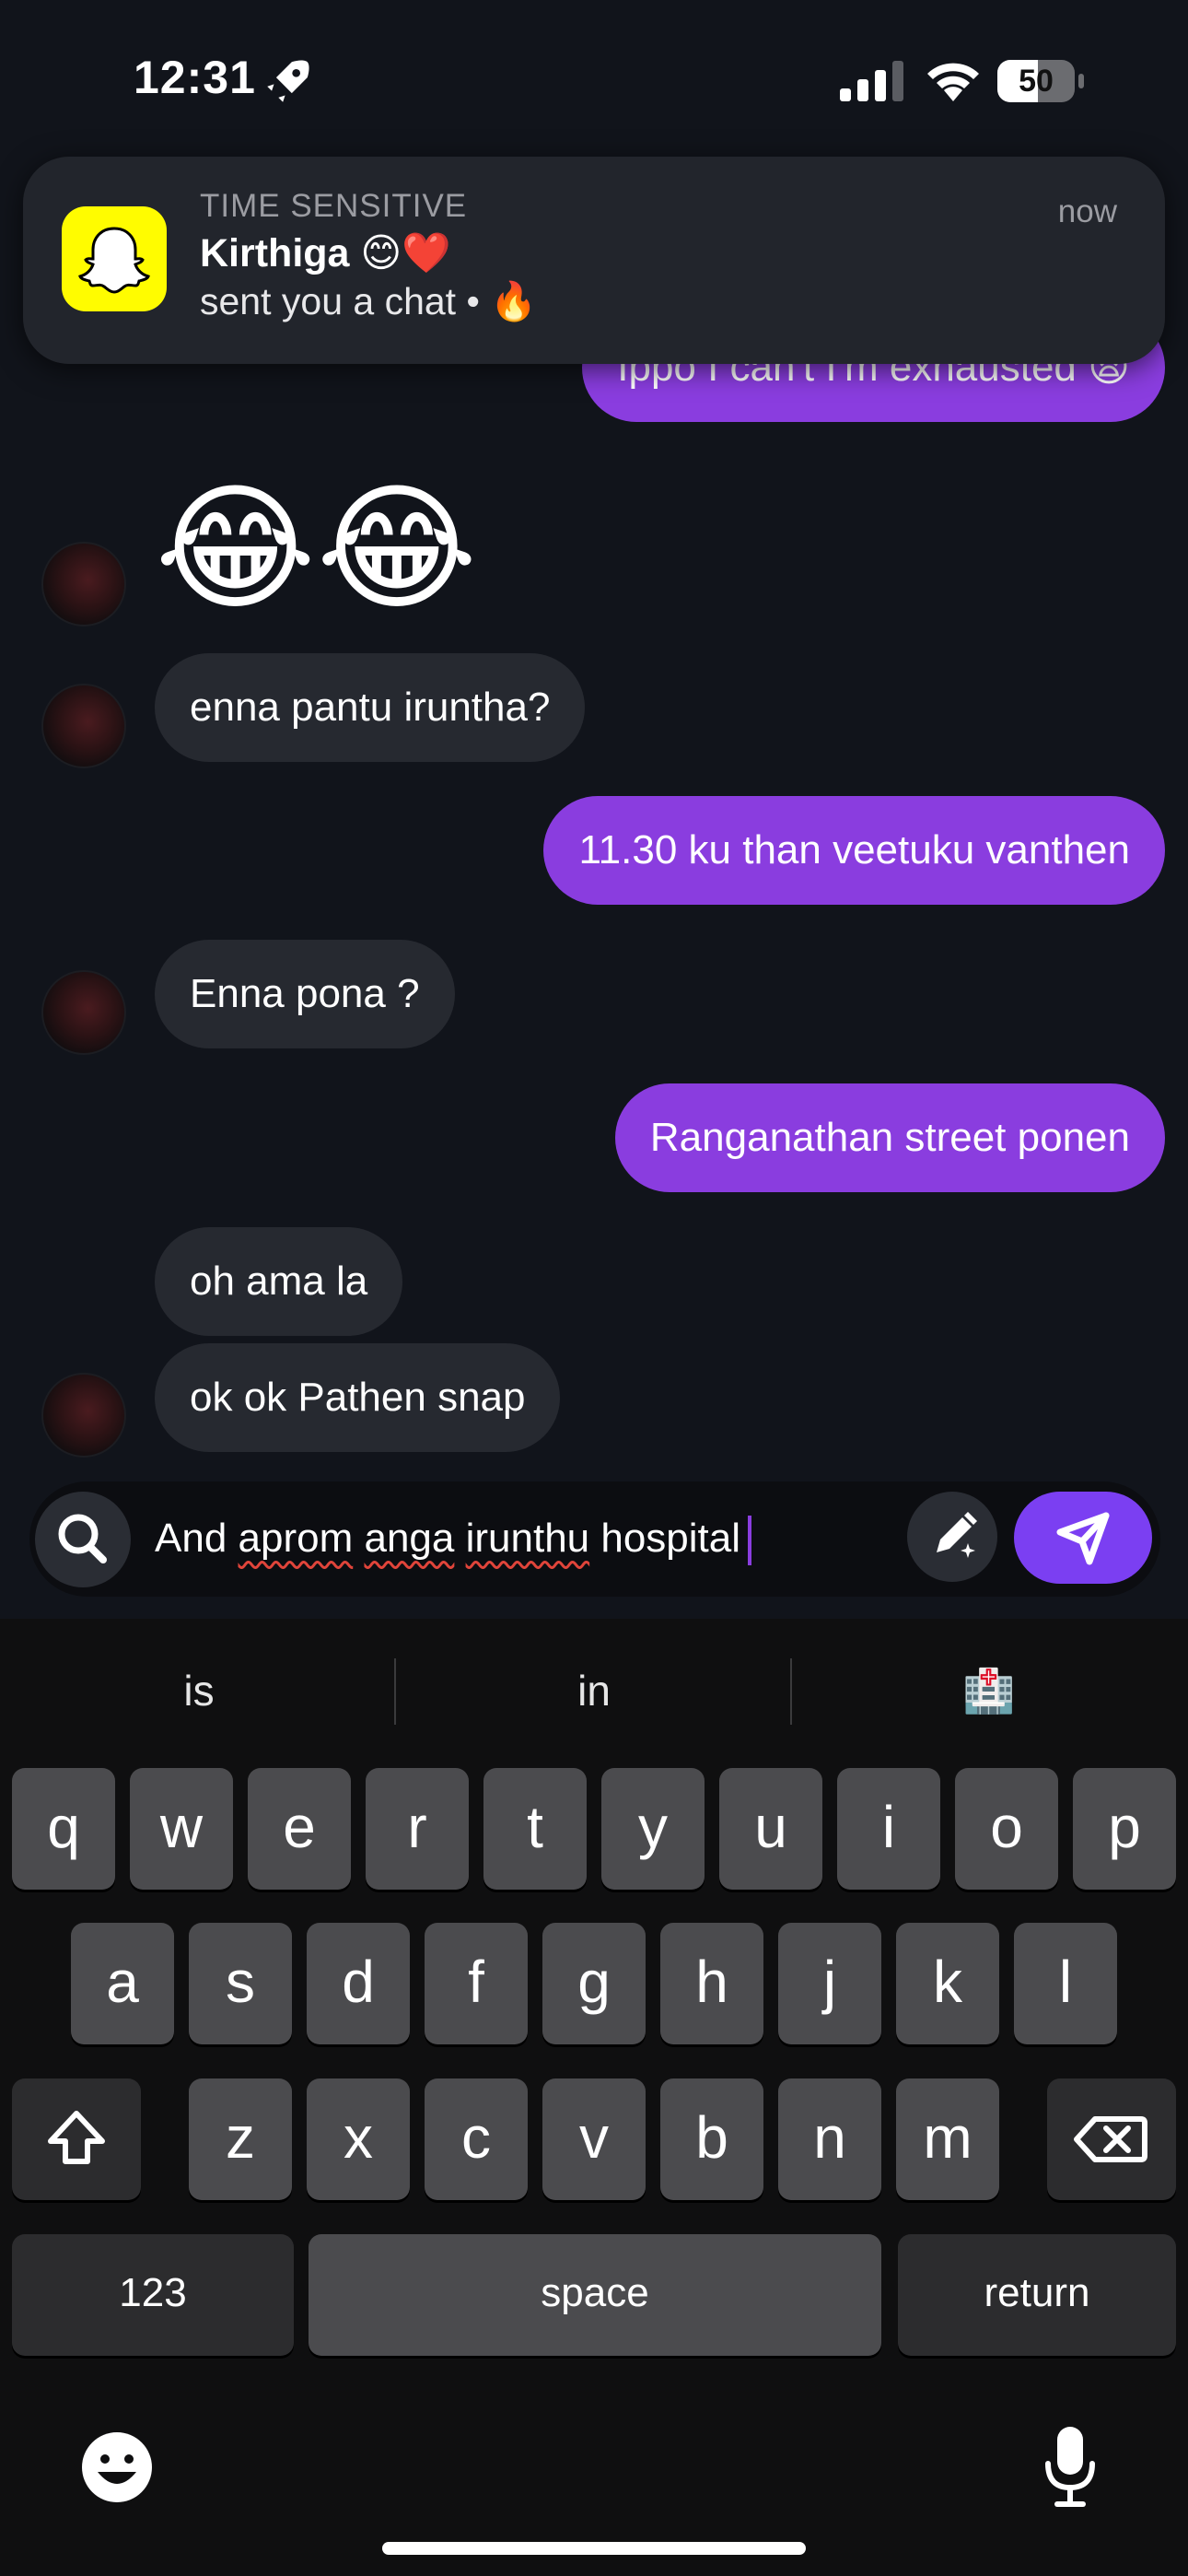 This screenshot has height=2576, width=1188. What do you see at coordinates (948, 1983) in the screenshot?
I see `key-k: k` at bounding box center [948, 1983].